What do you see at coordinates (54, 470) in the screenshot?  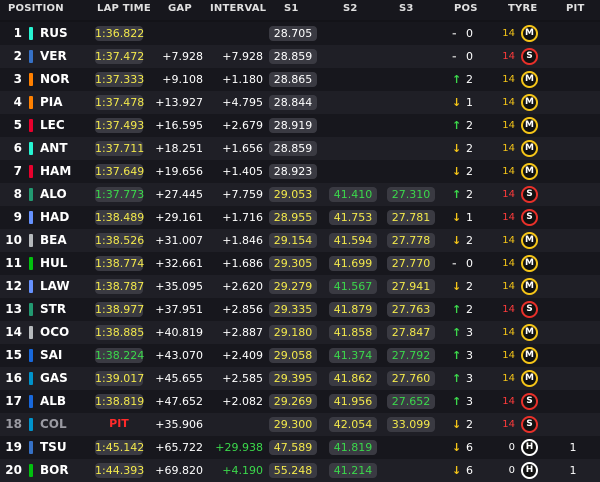 I see `driver-code: BOR` at bounding box center [54, 470].